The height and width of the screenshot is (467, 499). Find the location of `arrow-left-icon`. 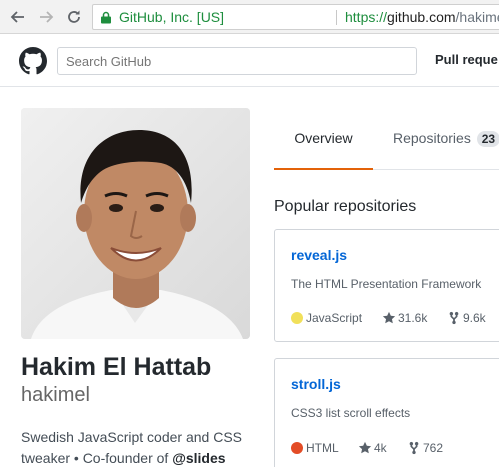

arrow-left-icon is located at coordinates (17, 17).